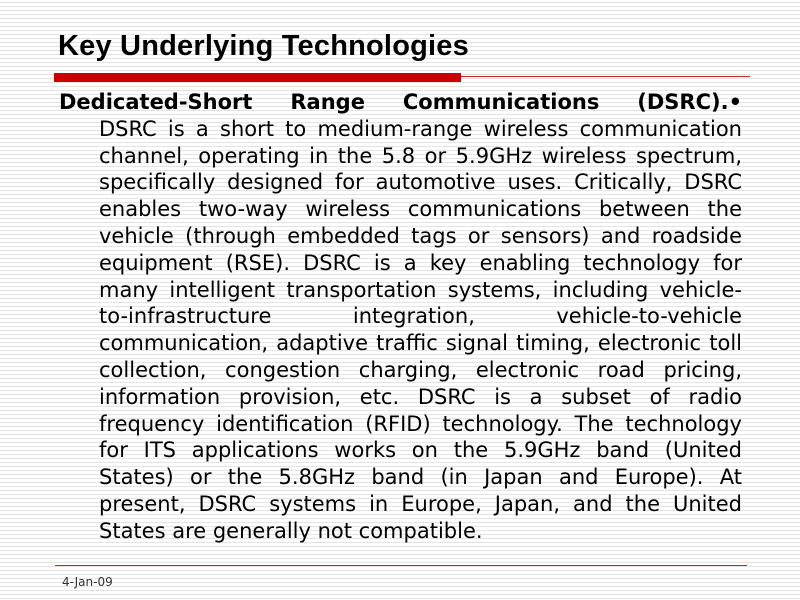 The width and height of the screenshot is (800, 600). What do you see at coordinates (401, 565) in the screenshot?
I see `footer-rule` at bounding box center [401, 565].